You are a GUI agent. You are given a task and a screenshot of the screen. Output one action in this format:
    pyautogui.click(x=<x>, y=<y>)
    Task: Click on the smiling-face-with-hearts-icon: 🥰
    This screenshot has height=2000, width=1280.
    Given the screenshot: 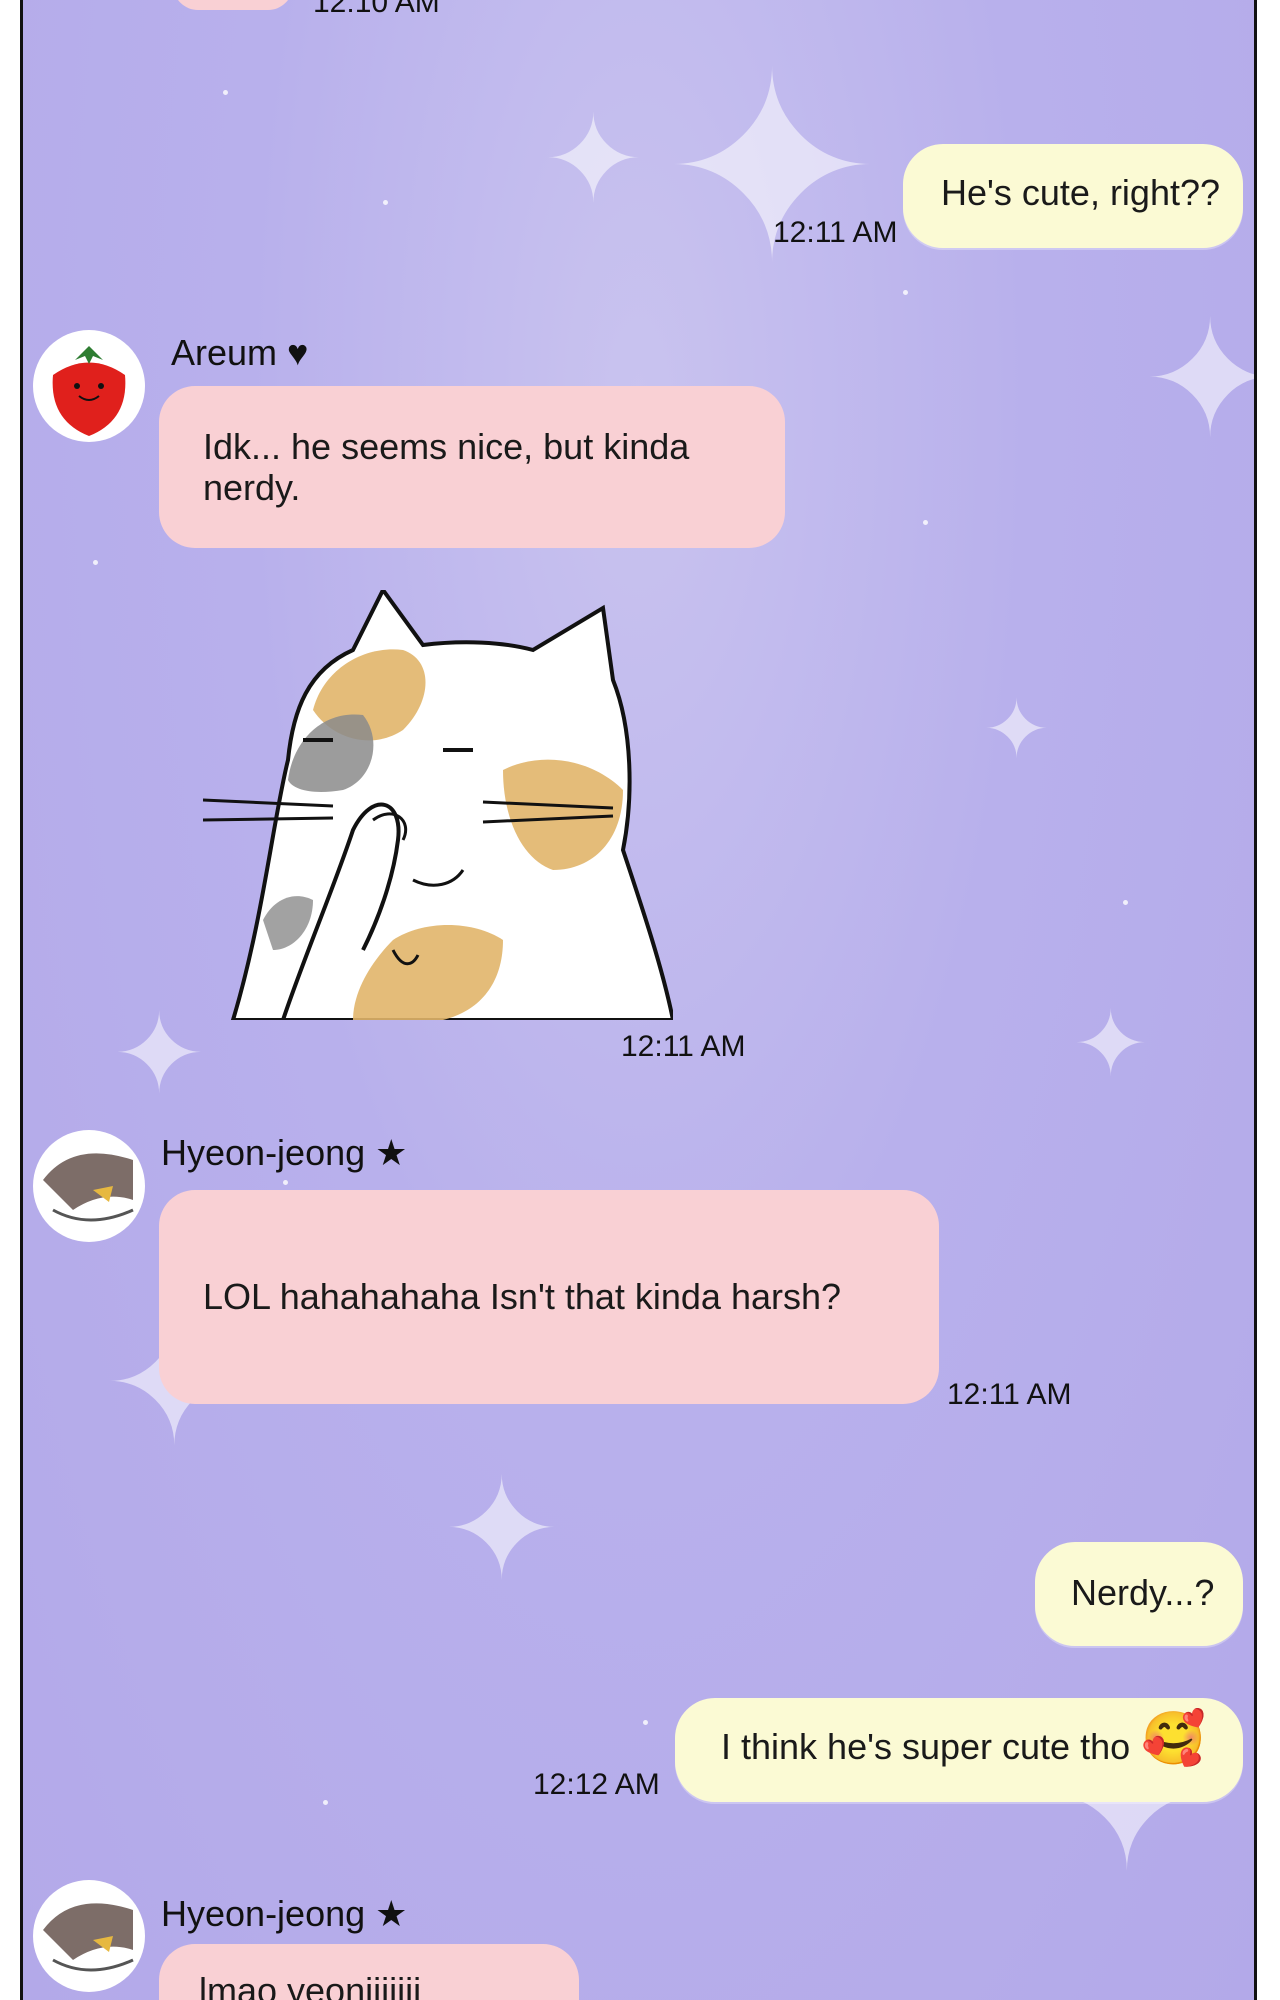 What is the action you would take?
    pyautogui.click(x=1173, y=1739)
    